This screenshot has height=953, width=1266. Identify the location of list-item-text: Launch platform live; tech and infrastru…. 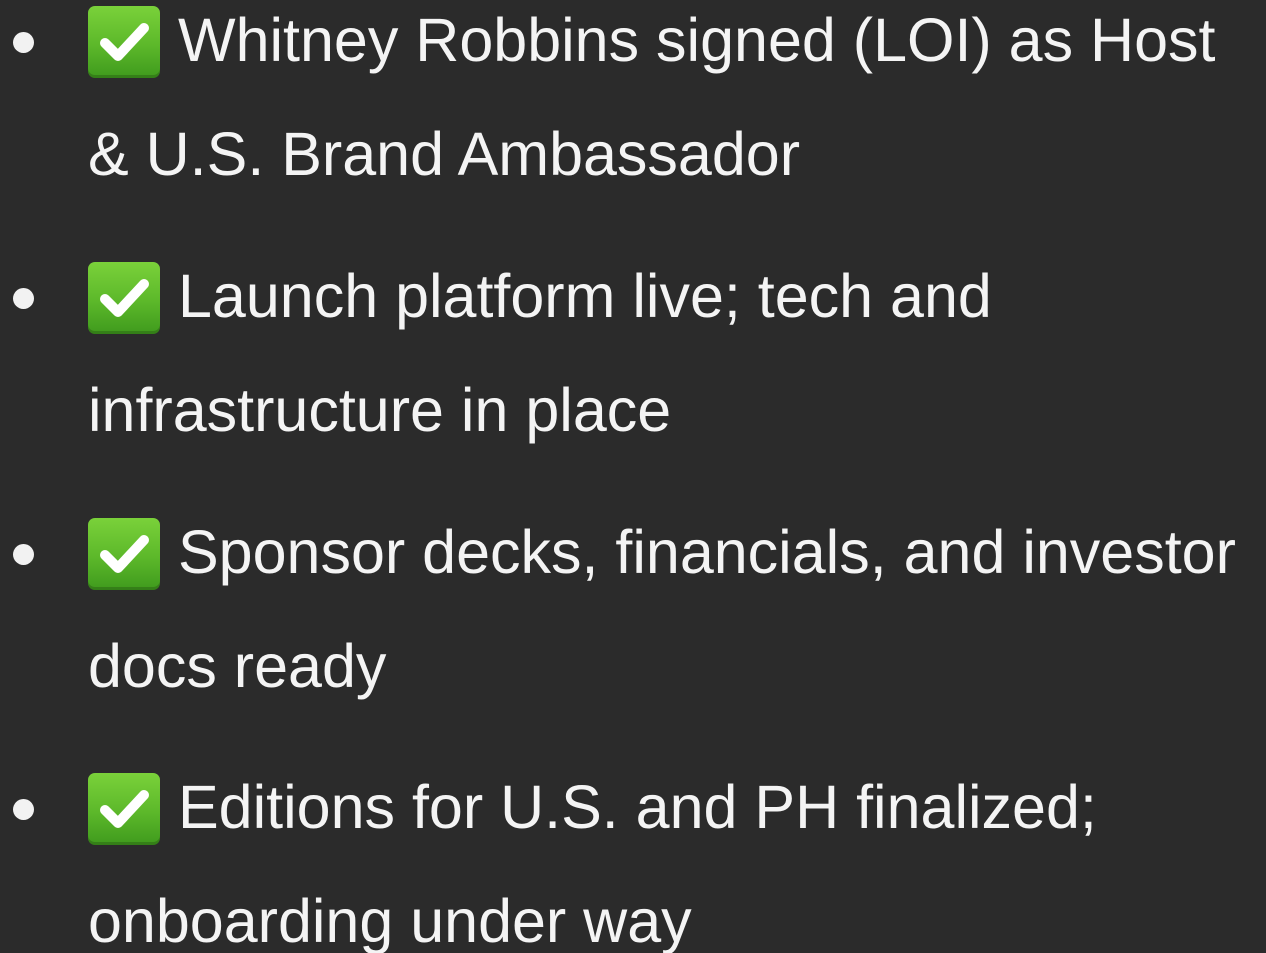
(540, 353).